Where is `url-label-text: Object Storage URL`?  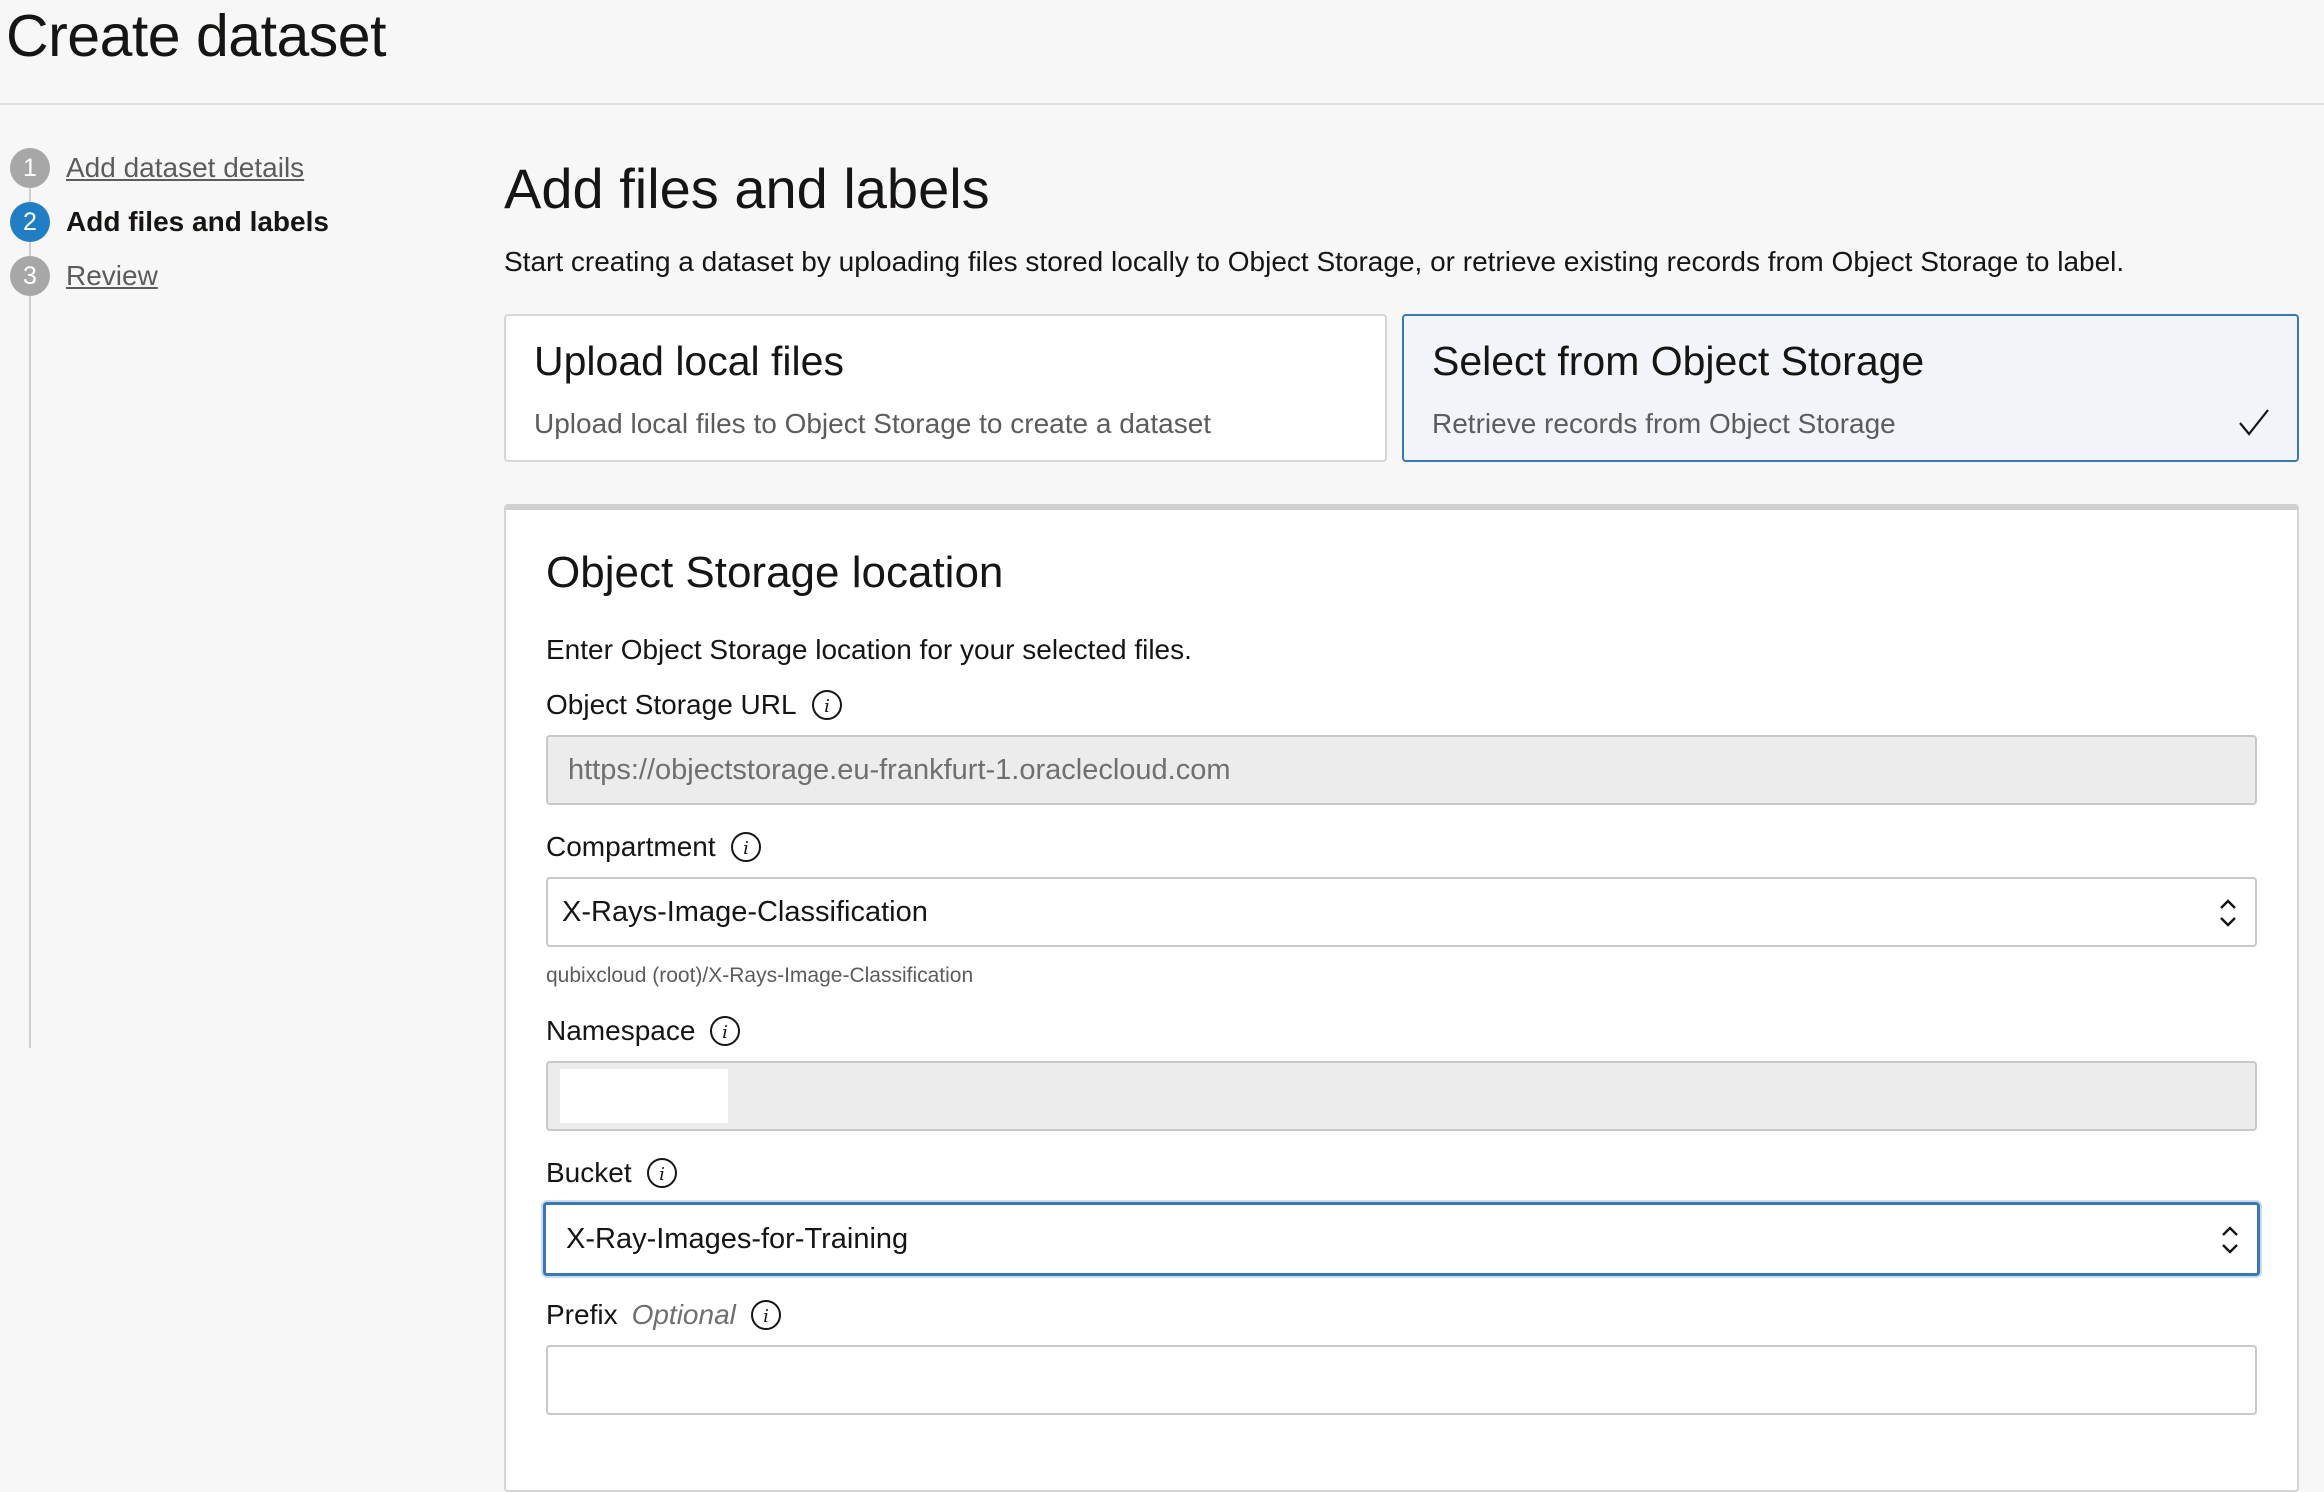
url-label-text: Object Storage URL is located at coordinates (671, 704).